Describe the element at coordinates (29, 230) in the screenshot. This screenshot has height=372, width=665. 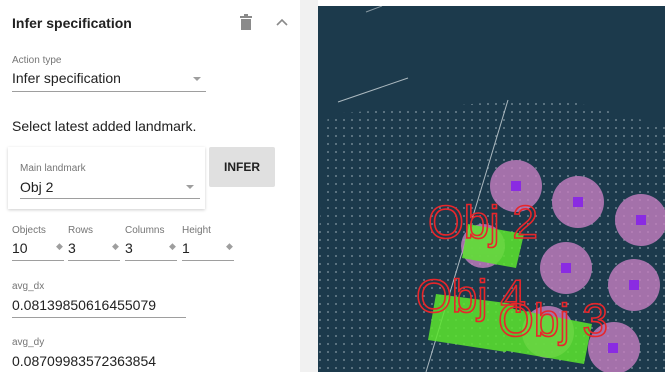
I see `objects-label: Objects` at that location.